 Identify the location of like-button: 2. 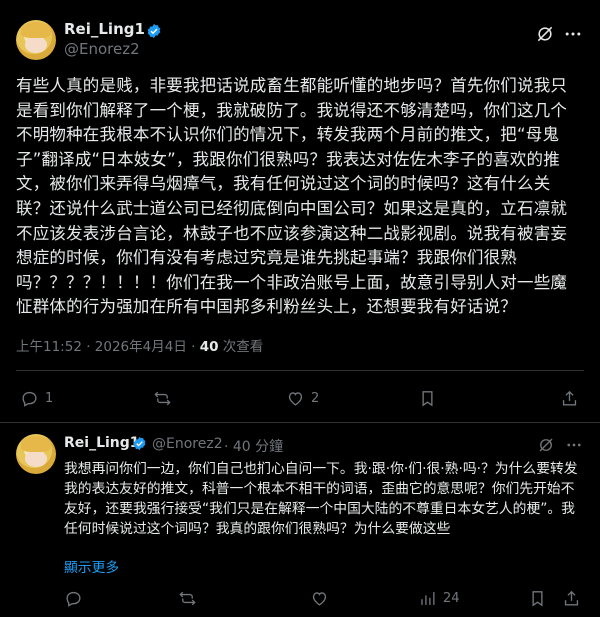
(302, 398).